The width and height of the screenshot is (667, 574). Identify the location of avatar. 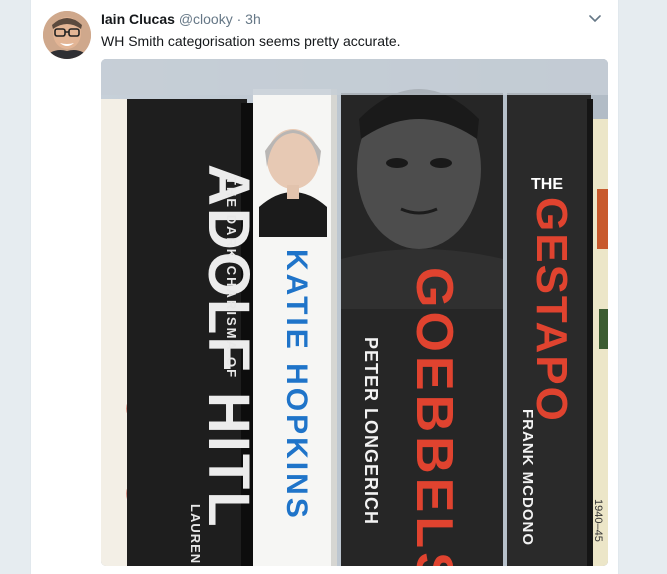
(67, 35).